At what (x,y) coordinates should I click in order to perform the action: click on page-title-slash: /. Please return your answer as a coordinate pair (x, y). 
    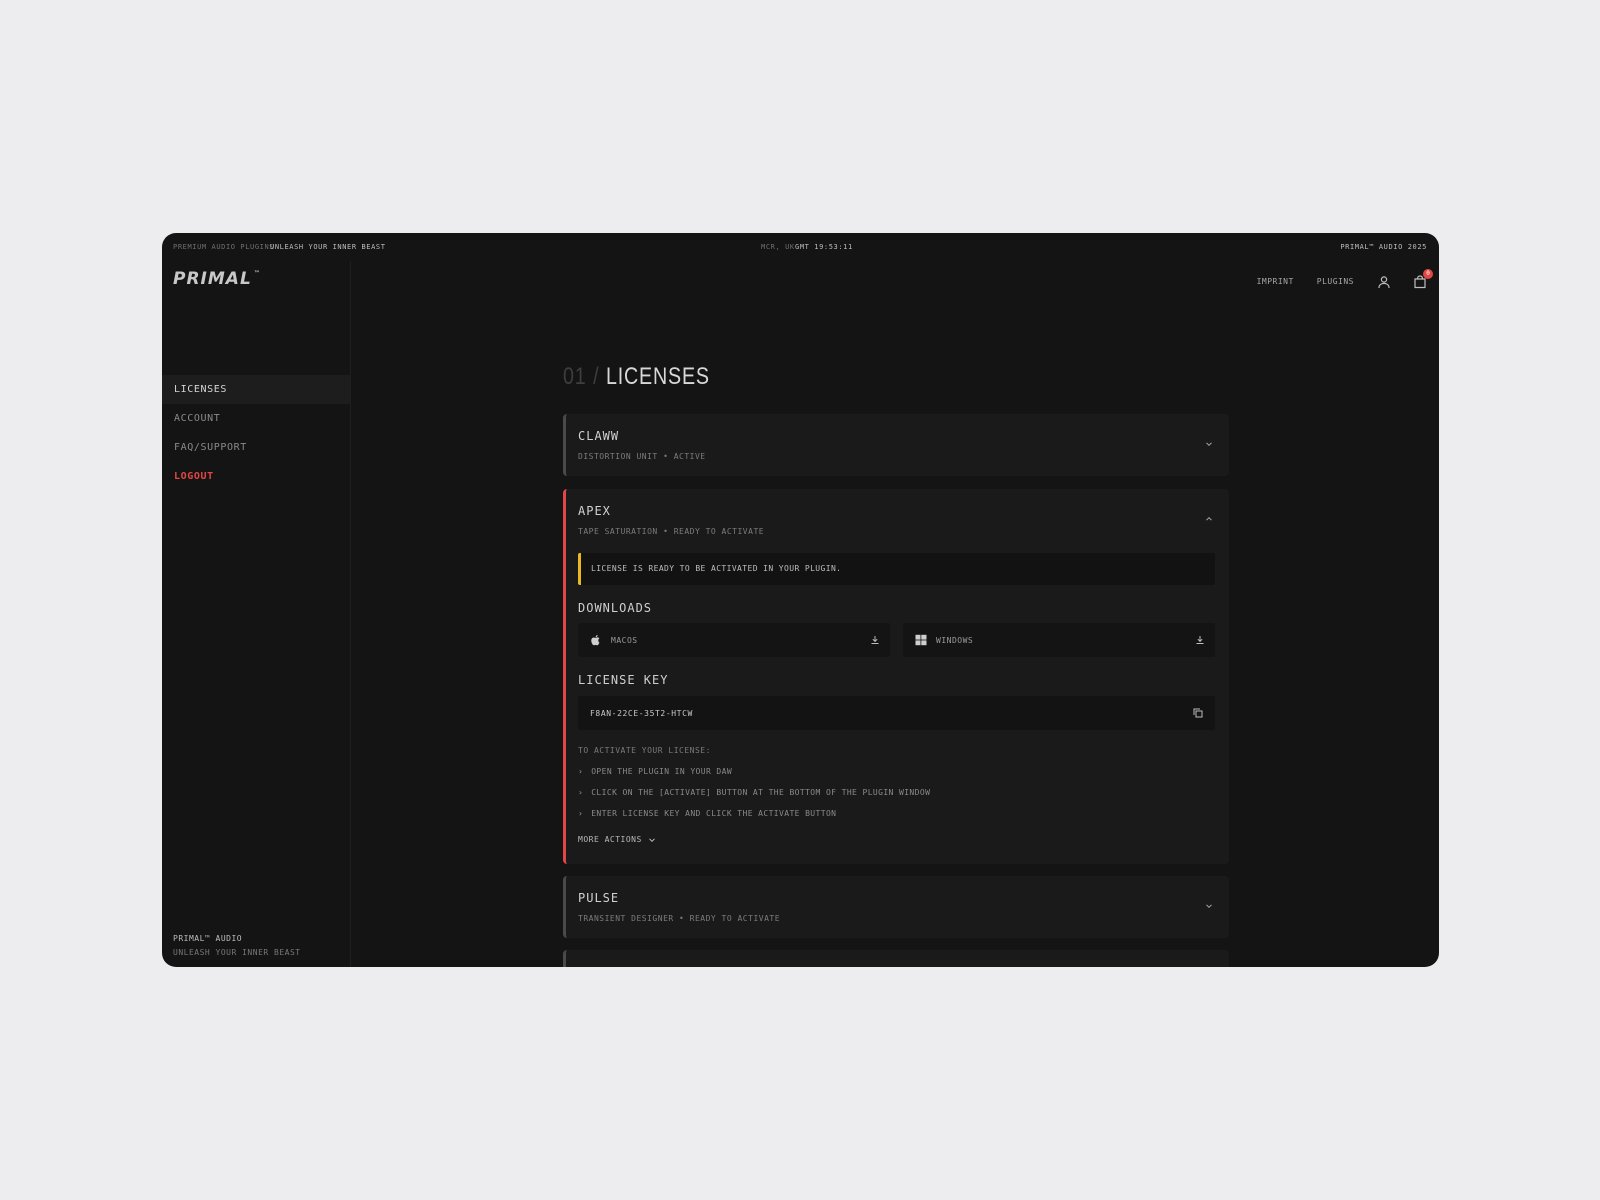
    Looking at the image, I should click on (596, 376).